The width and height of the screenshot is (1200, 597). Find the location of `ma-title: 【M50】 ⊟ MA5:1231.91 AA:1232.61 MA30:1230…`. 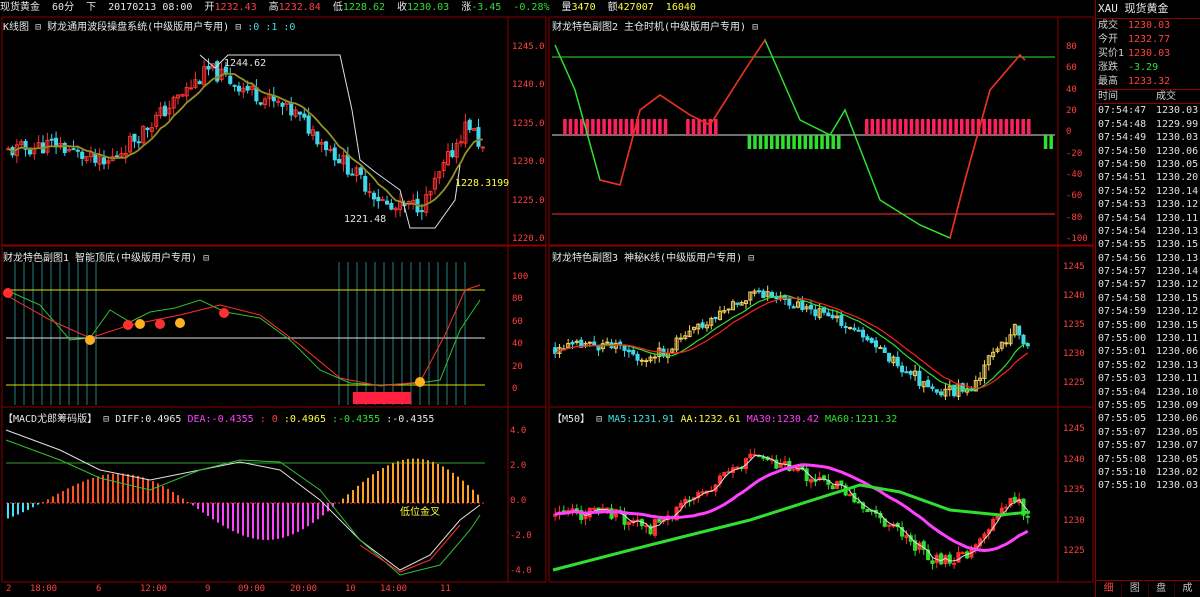

ma-title: 【M50】 ⊟ MA5:1231.91 AA:1232.61 MA30:1230… is located at coordinates (724, 417).